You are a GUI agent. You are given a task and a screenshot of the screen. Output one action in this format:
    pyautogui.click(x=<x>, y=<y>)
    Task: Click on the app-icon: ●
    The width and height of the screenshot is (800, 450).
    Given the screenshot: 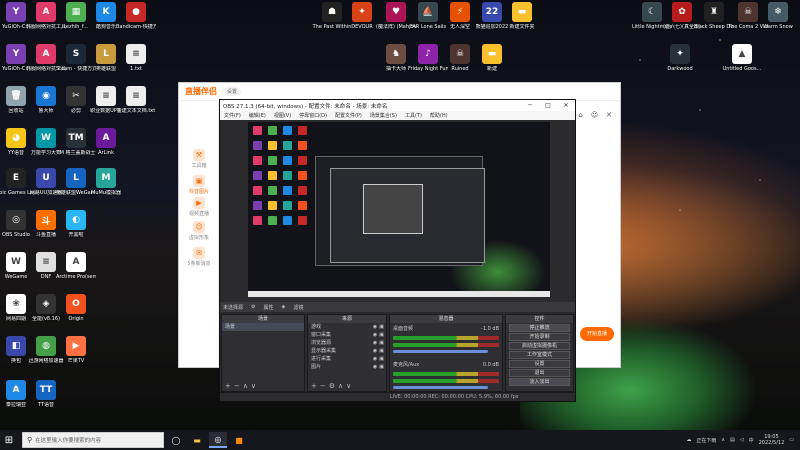 What is the action you would take?
    pyautogui.click(x=136, y=12)
    